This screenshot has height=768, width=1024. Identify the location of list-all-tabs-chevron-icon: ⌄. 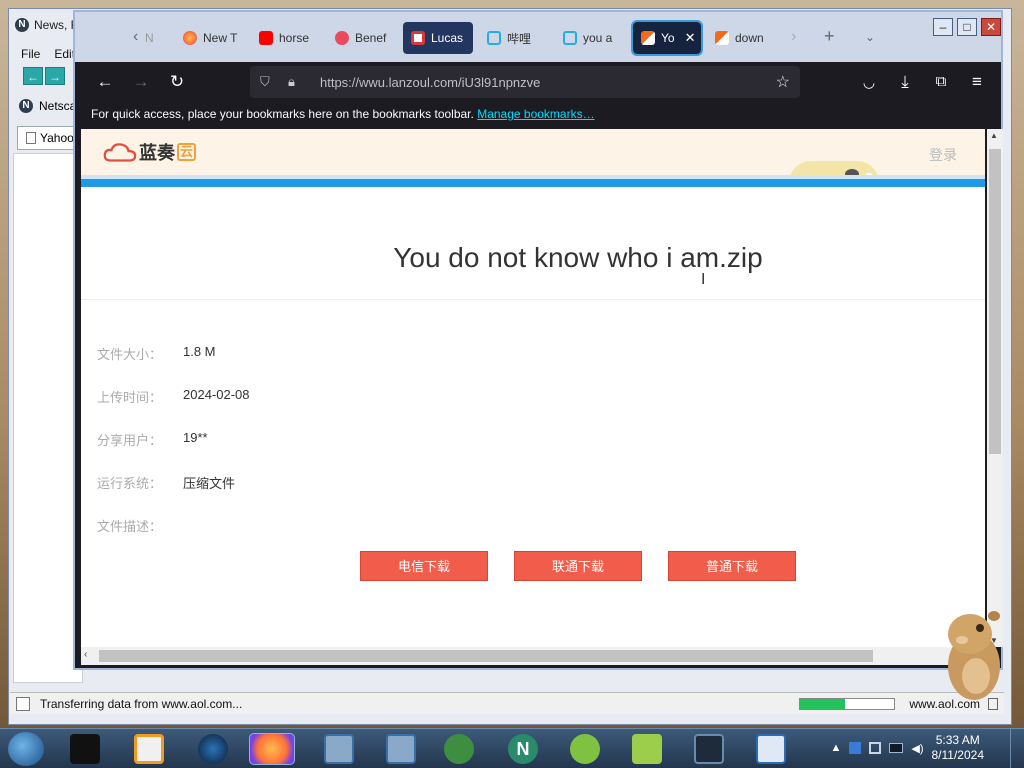
(870, 37).